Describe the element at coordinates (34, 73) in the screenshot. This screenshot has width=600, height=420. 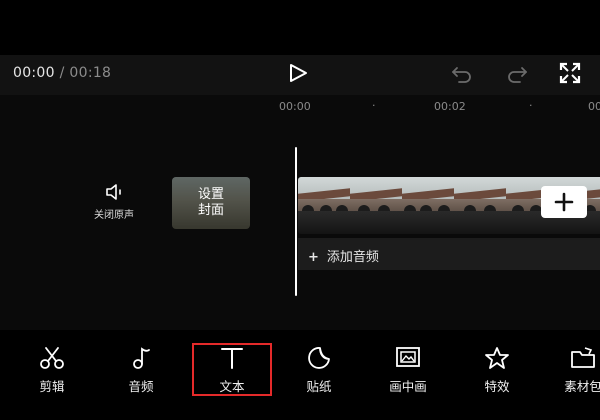
I see `current-time: 00:00` at that location.